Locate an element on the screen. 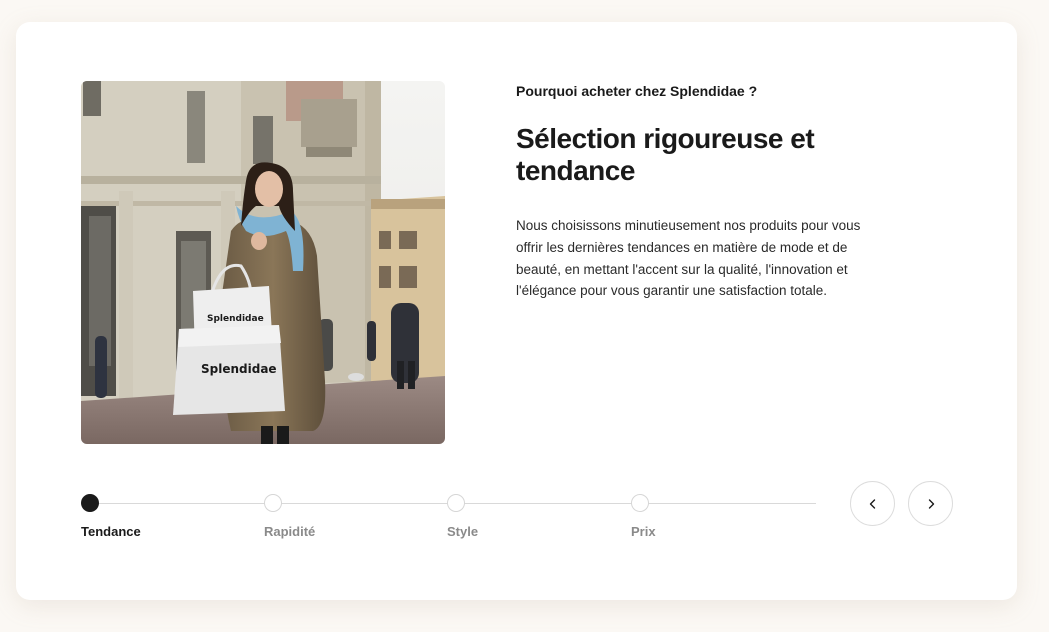 The height and width of the screenshot is (632, 1049). next-button is located at coordinates (930, 503).